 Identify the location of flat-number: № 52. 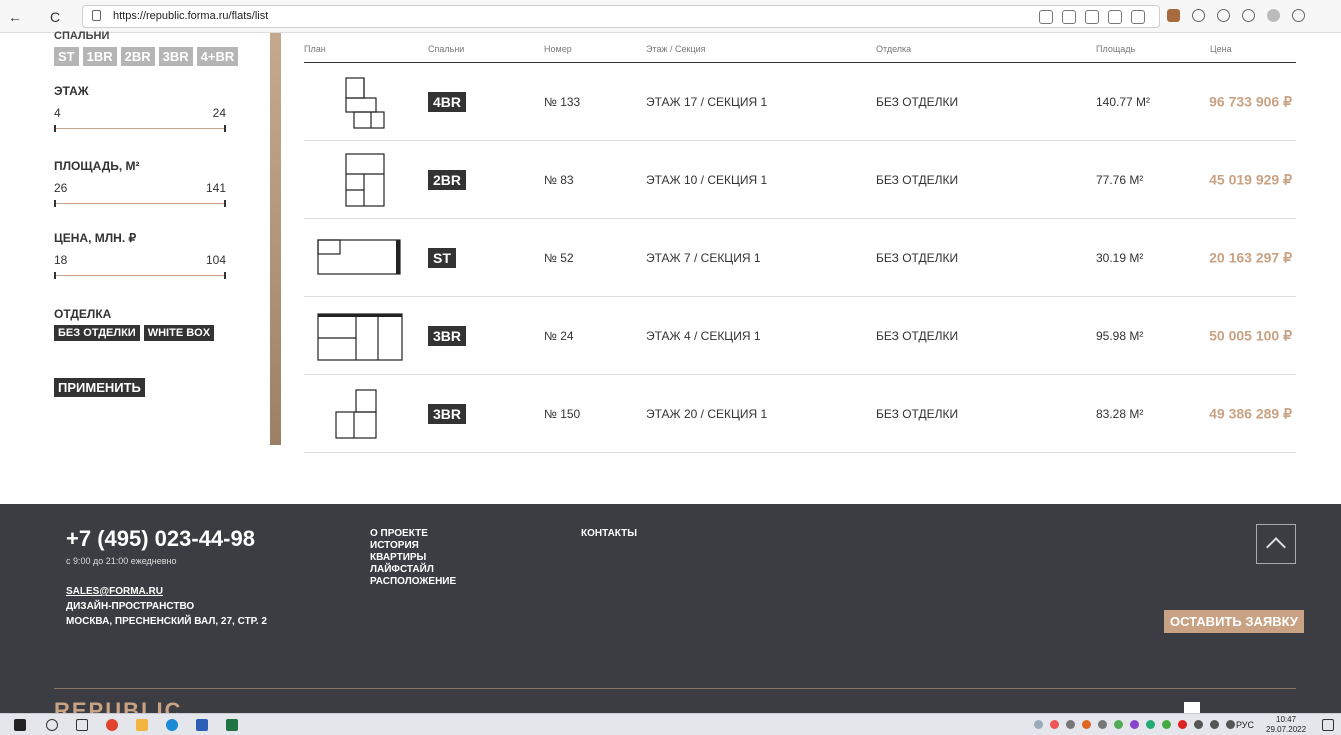
(559, 257).